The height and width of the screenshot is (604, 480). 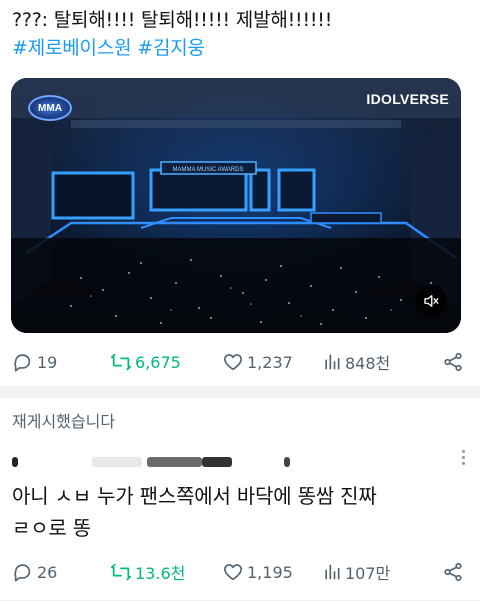 I want to click on repost-button: 13.6천, so click(x=147, y=572).